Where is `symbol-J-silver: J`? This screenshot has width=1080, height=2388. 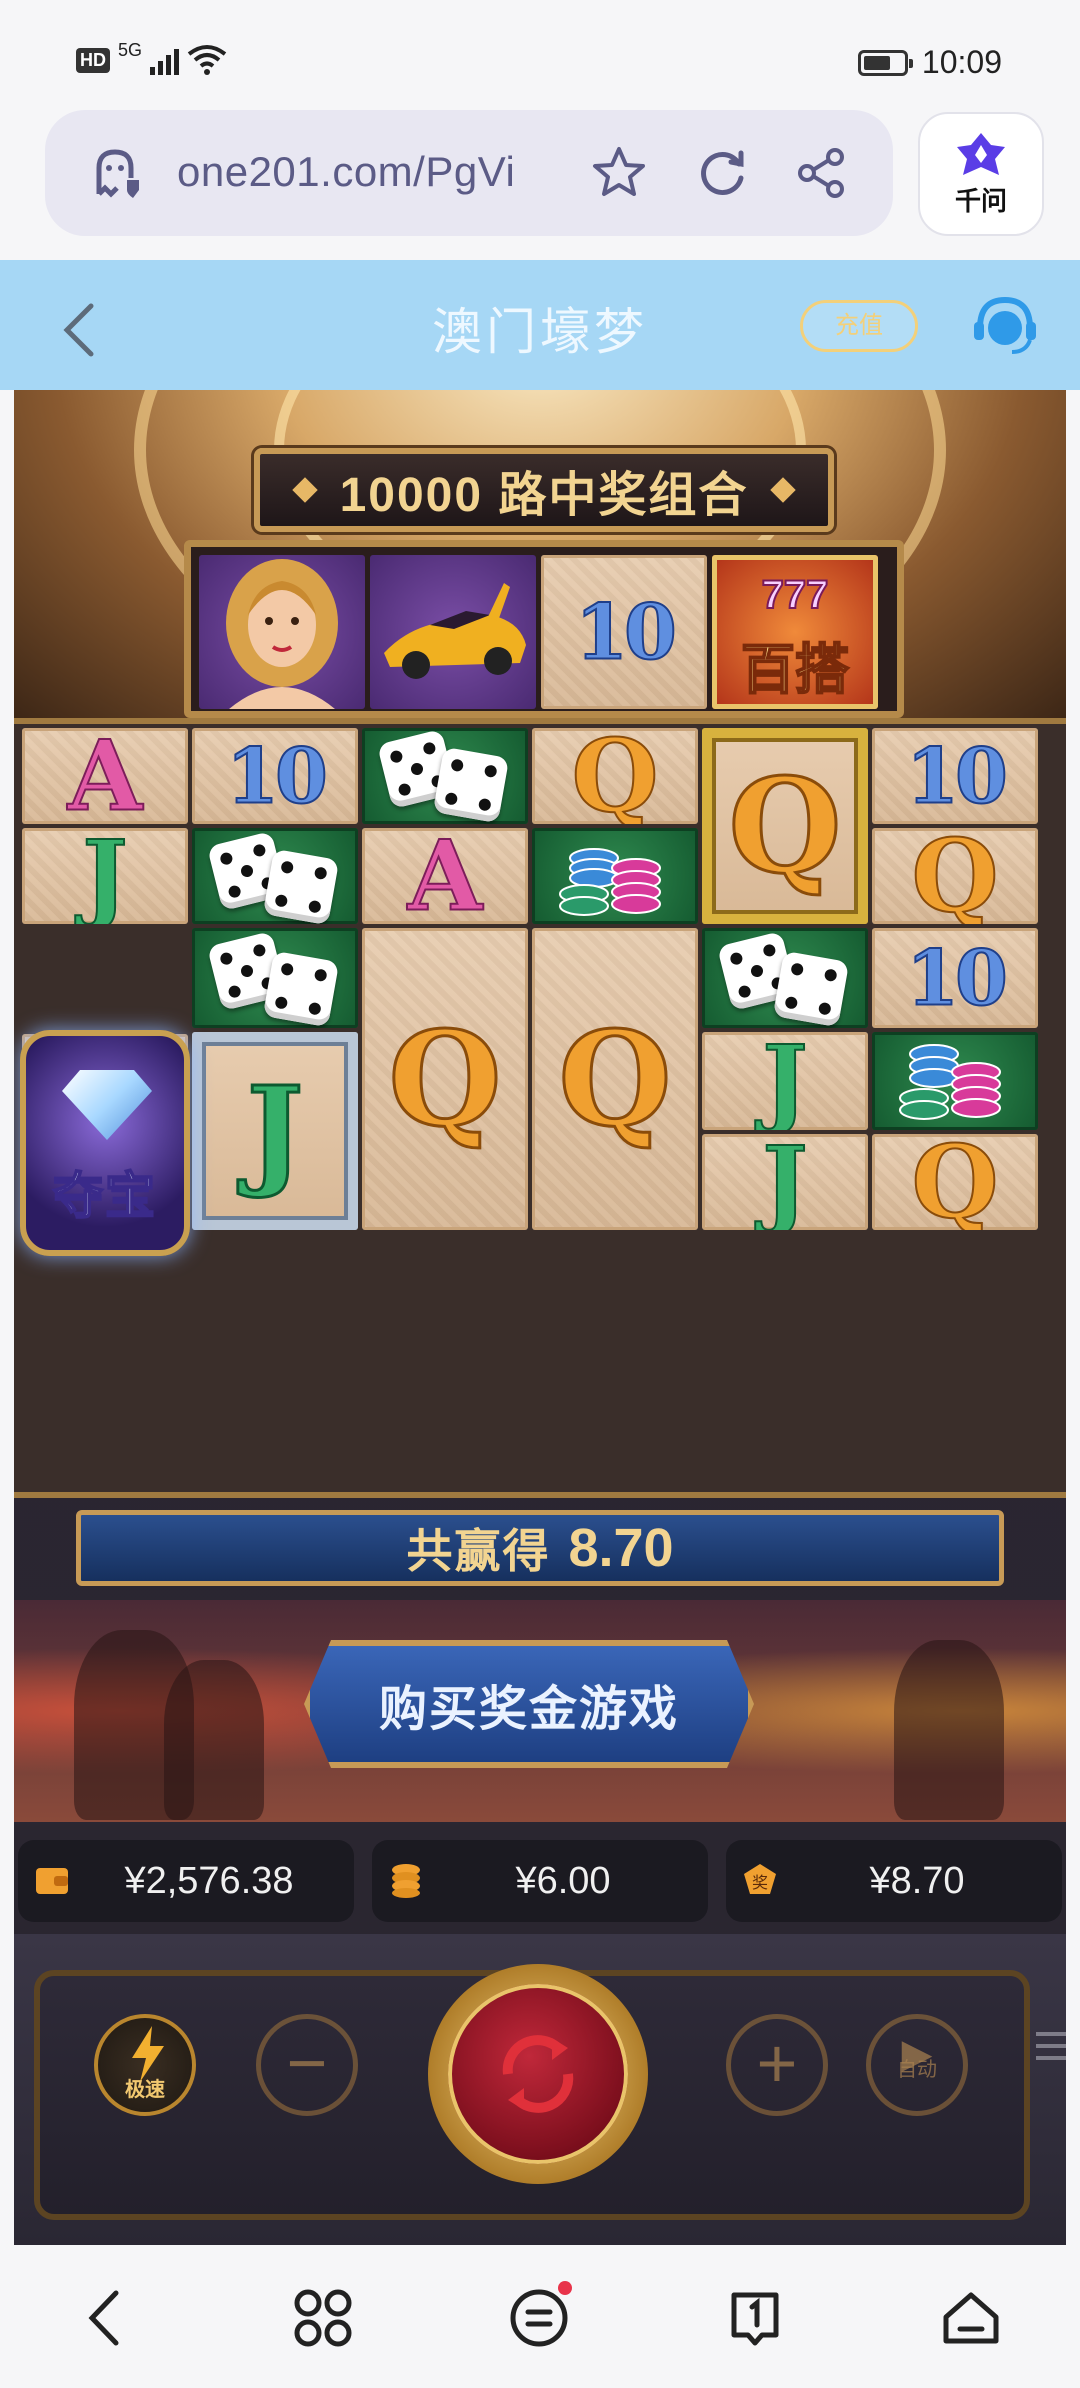 symbol-J-silver: J is located at coordinates (275, 1131).